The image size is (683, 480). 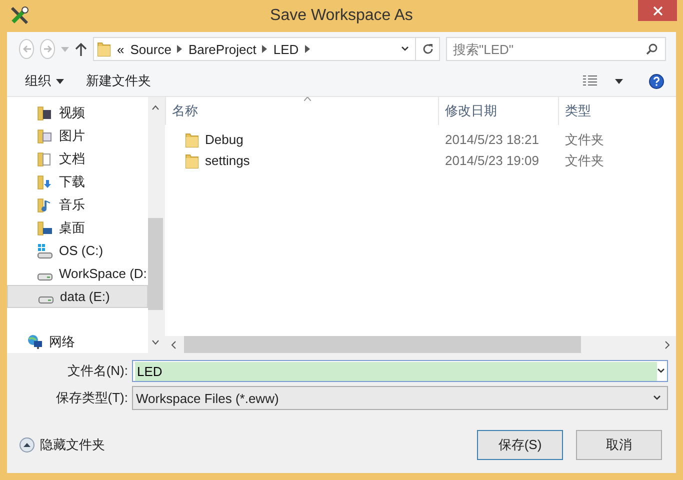 I want to click on up-arrow-icon, so click(x=81, y=49).